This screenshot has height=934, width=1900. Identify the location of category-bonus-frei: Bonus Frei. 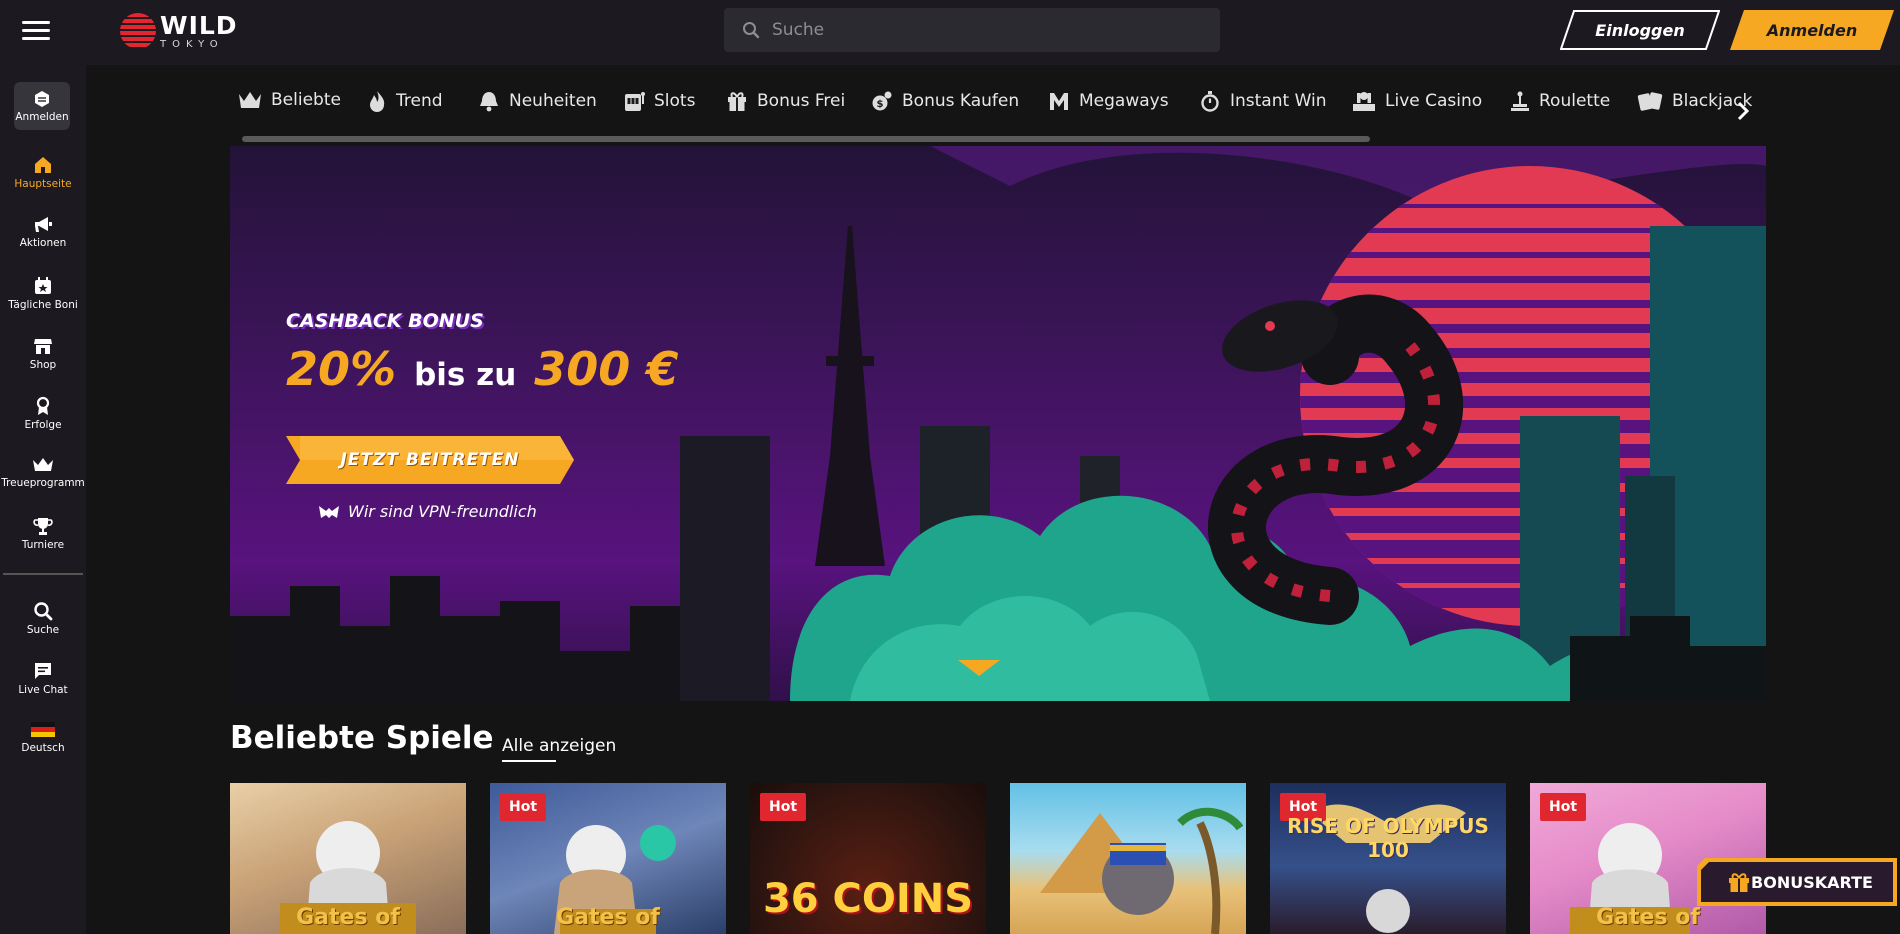
(785, 101).